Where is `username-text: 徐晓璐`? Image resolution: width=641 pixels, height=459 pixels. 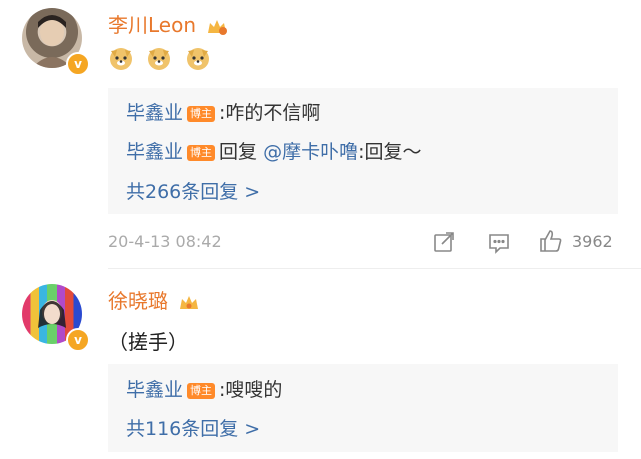
username-text: 徐晓璐 is located at coordinates (138, 301).